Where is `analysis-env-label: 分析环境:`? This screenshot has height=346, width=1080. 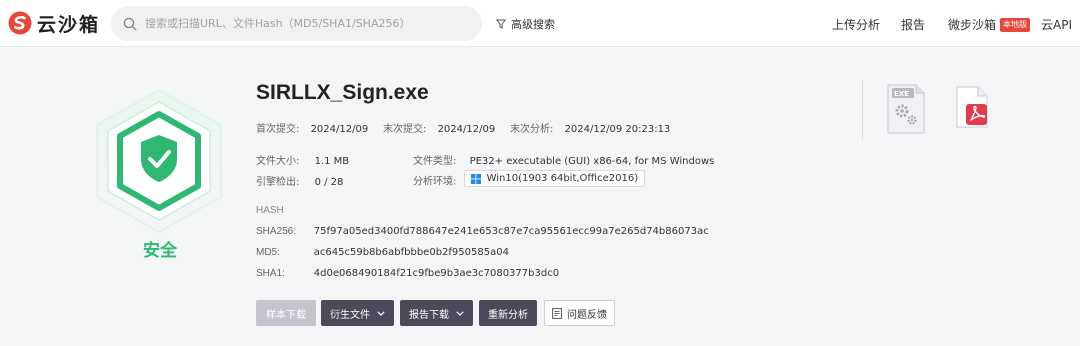
analysis-env-label: 分析环境: is located at coordinates (435, 182).